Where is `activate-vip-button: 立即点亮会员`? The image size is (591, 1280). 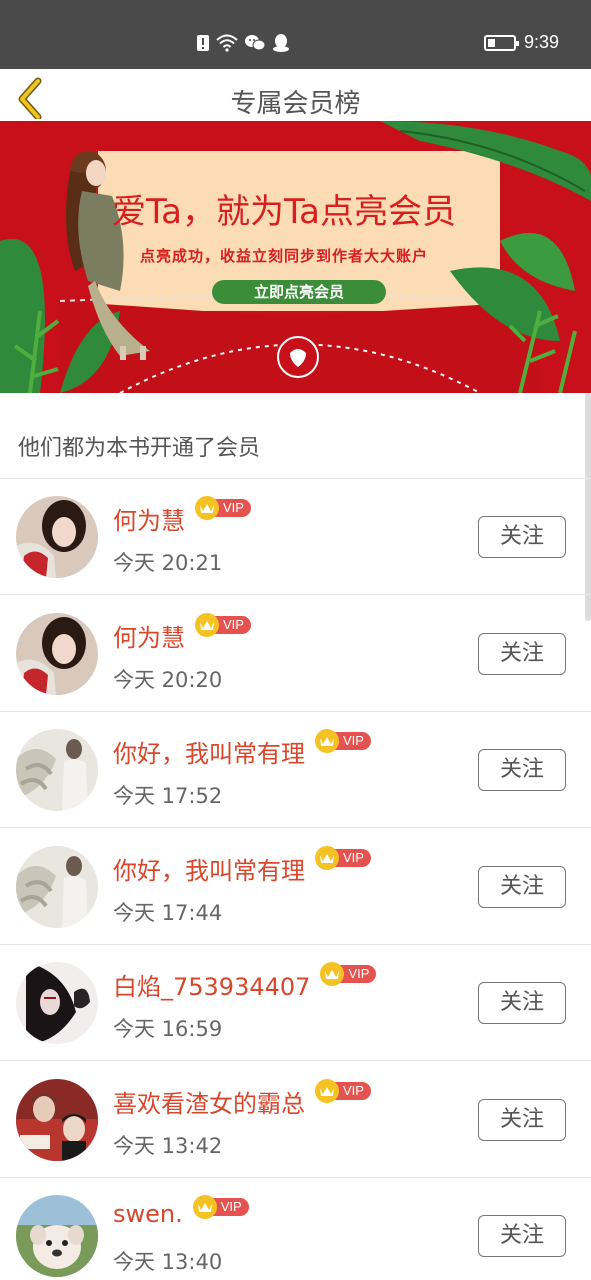
activate-vip-button: 立即点亮会员 is located at coordinates (299, 292).